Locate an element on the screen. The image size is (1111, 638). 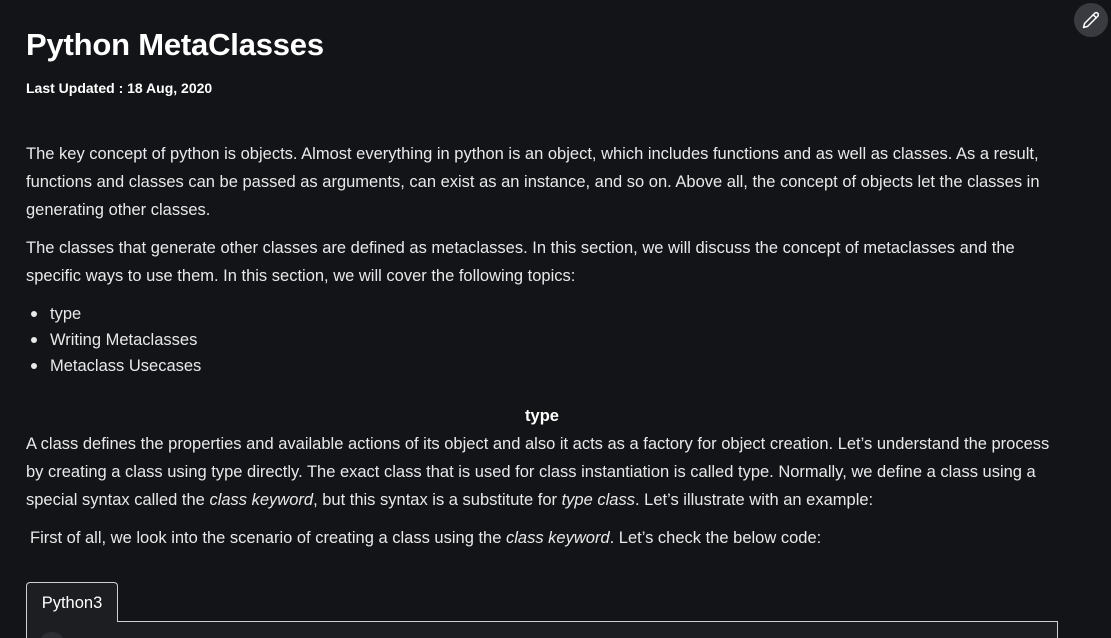
code-block is located at coordinates (542, 629).